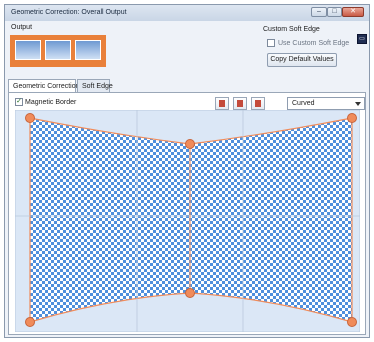 The width and height of the screenshot is (374, 342). What do you see at coordinates (240, 103) in the screenshot?
I see `align-top-right-icon` at bounding box center [240, 103].